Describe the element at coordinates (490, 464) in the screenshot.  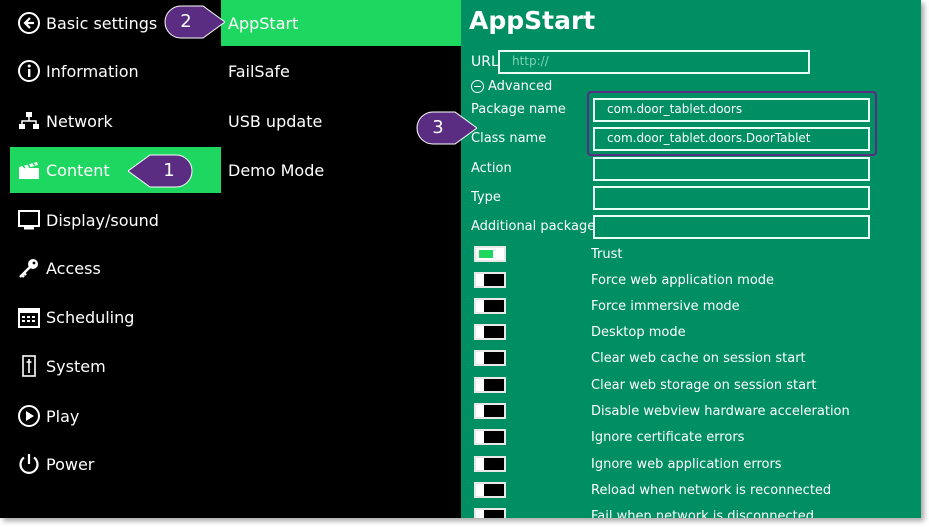
I see `toggle-ignore-web-app-errors` at that location.